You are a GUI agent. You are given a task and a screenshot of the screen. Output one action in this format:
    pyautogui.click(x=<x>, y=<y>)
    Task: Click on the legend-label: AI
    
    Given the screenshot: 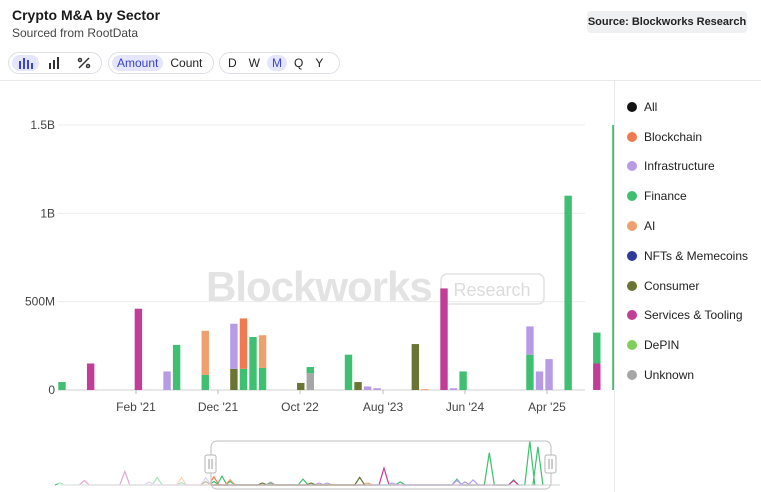 What is the action you would take?
    pyautogui.click(x=650, y=226)
    